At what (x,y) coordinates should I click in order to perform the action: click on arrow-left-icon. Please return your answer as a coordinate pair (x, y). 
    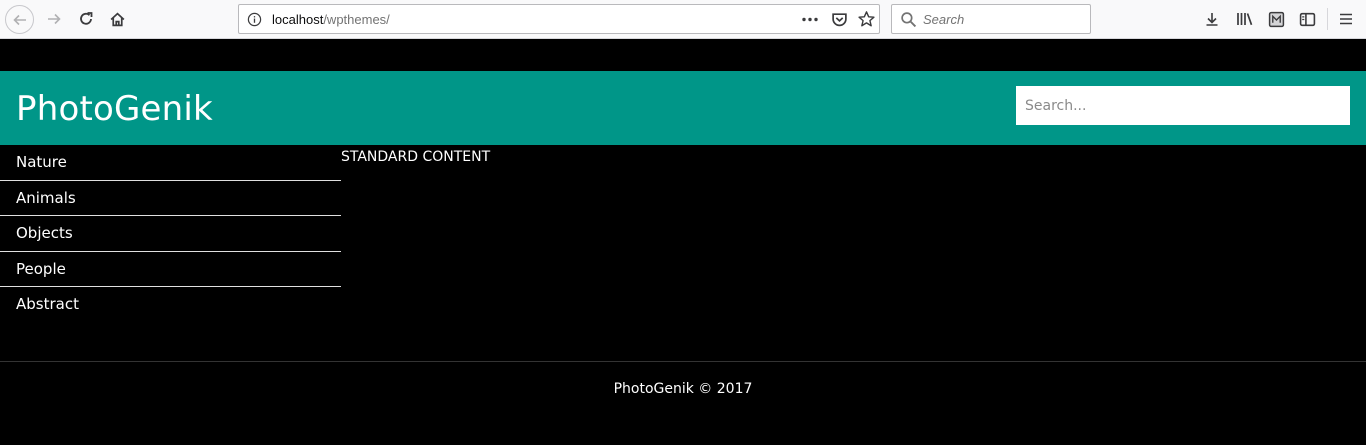
    Looking at the image, I should click on (19, 19).